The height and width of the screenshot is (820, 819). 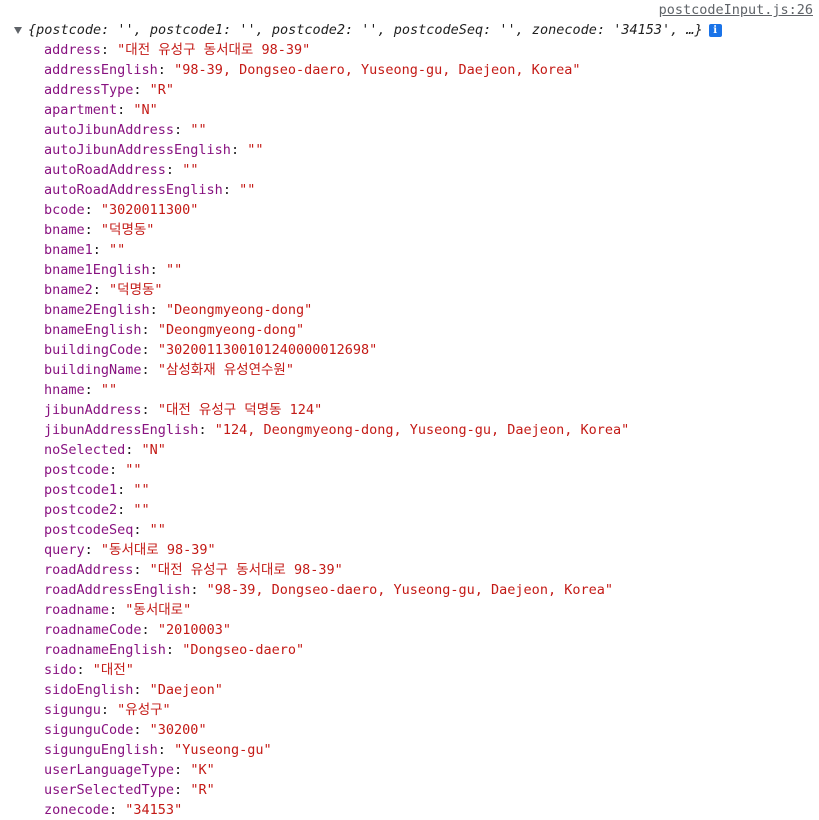 What do you see at coordinates (194, 630) in the screenshot?
I see `property-value: "2010003"` at bounding box center [194, 630].